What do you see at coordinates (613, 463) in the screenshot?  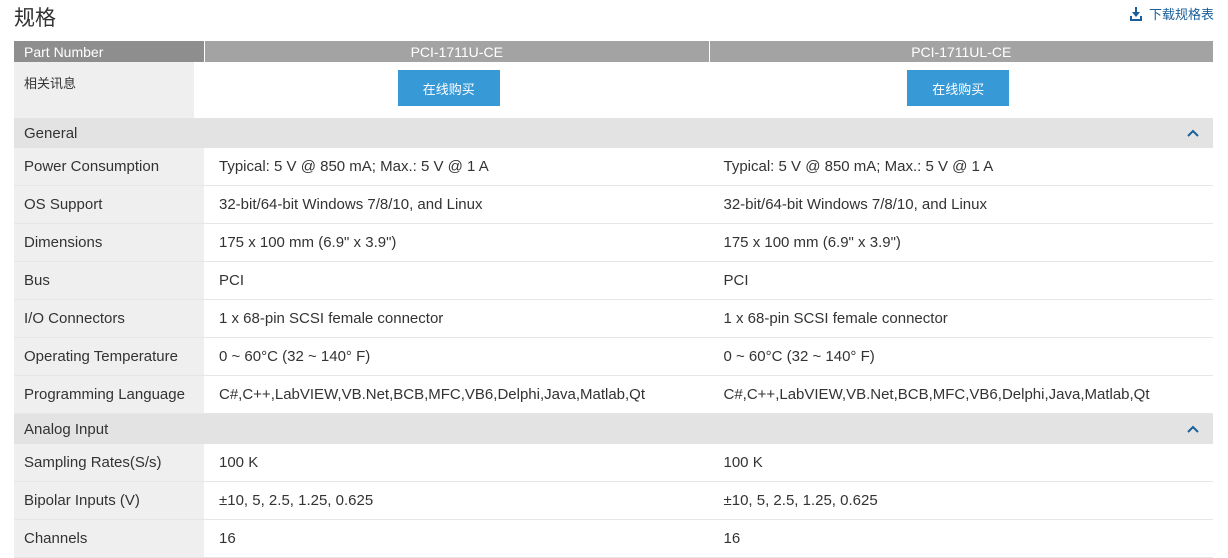 I see `table-row: Sampling Rates(S/s) 100 K 100 K` at bounding box center [613, 463].